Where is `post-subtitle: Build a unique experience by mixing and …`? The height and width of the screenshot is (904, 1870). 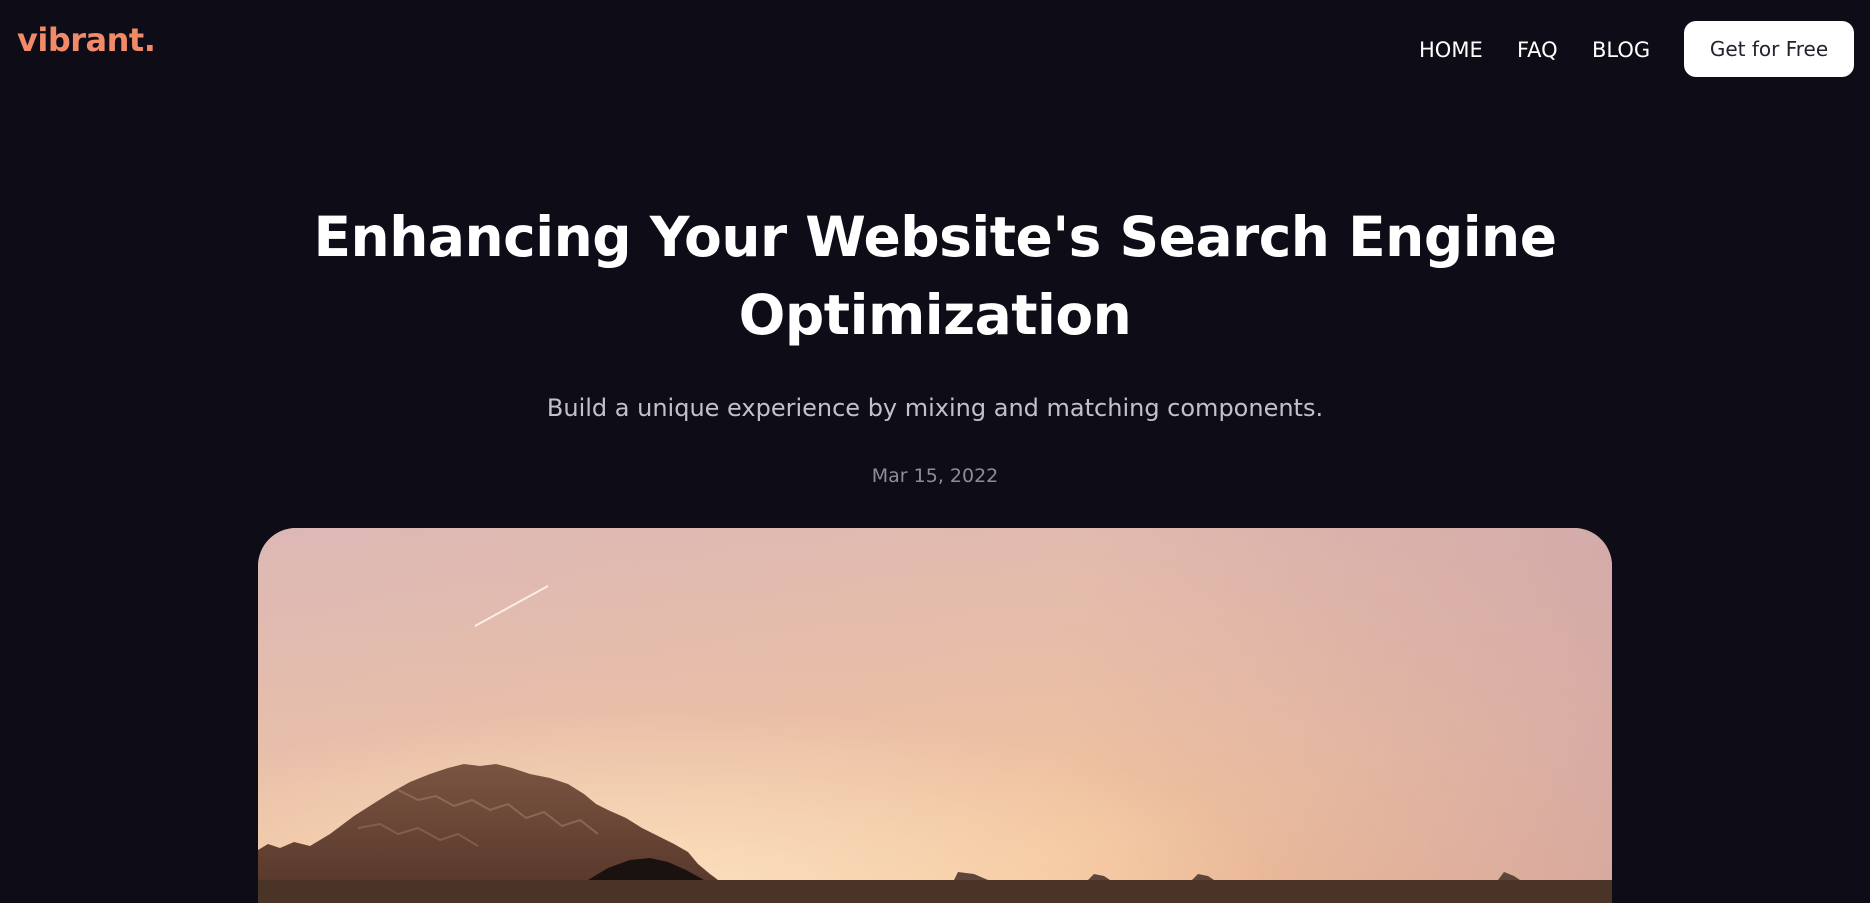 post-subtitle: Build a unique experience by mixing and … is located at coordinates (935, 408).